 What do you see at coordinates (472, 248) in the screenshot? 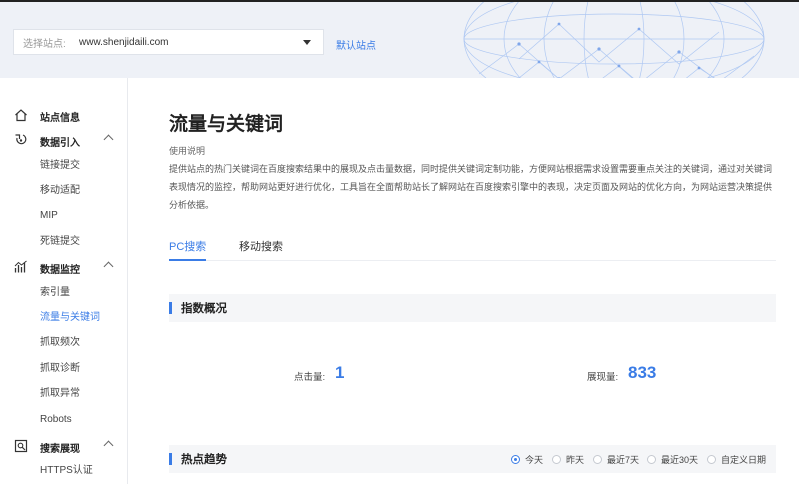
I see `search-tabs: PC搜索 移动搜索` at bounding box center [472, 248].